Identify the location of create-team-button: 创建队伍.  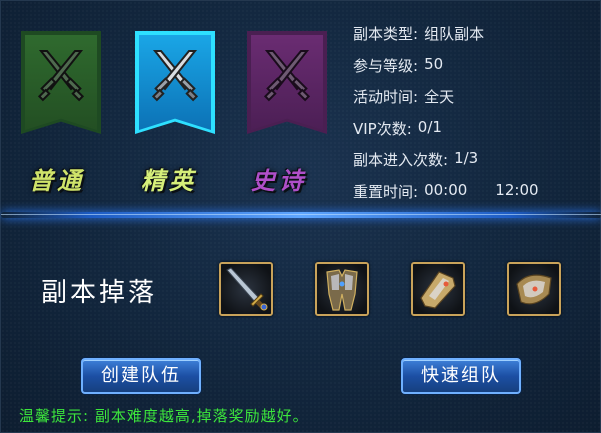
(141, 376).